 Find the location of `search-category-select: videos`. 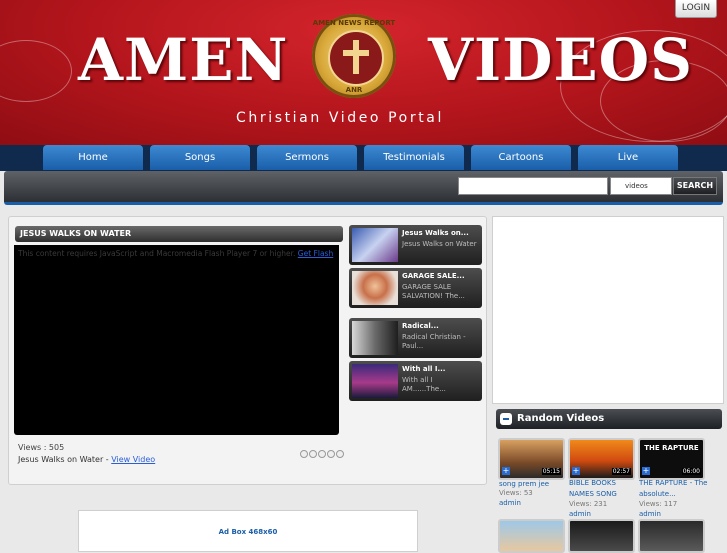

search-category-select: videos is located at coordinates (641, 186).